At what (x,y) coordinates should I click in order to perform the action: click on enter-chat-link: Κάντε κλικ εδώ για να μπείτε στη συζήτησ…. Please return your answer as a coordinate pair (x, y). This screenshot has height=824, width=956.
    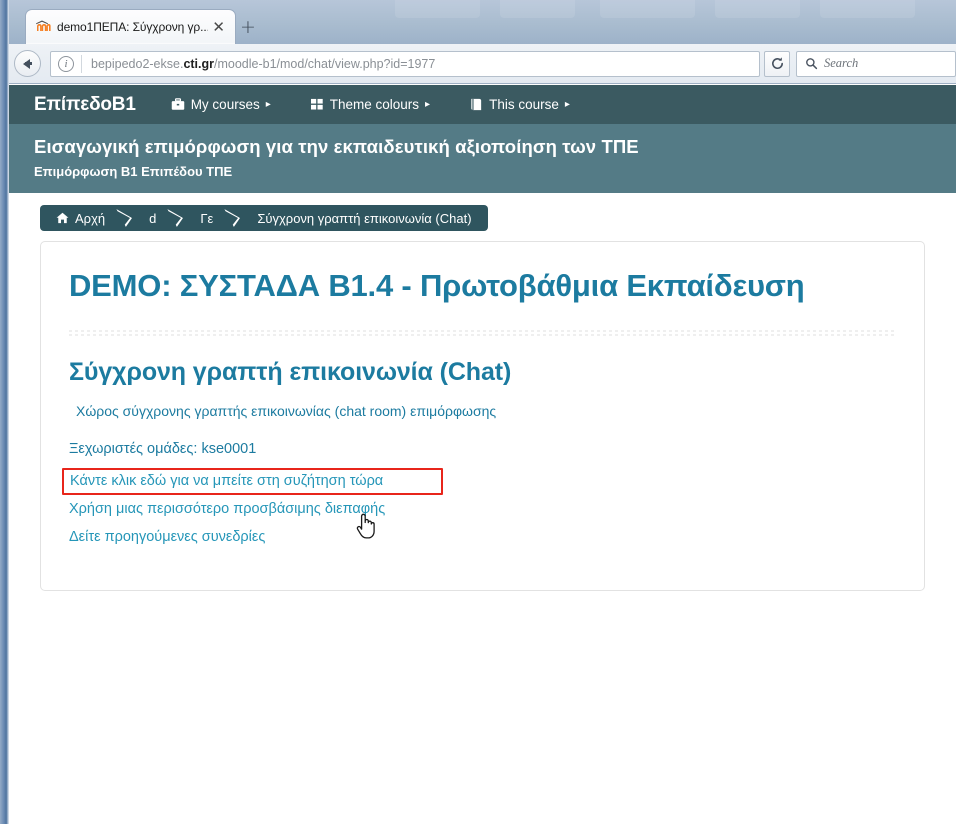
    Looking at the image, I should click on (252, 481).